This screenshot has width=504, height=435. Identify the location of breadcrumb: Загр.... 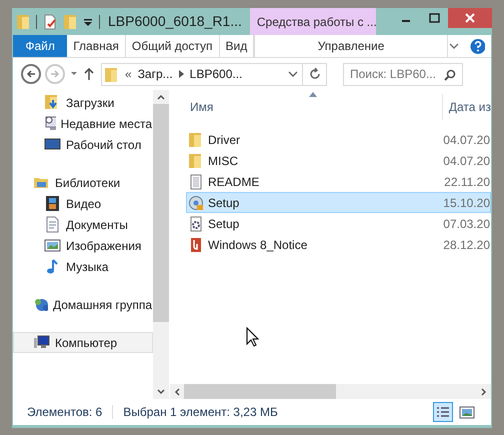
(155, 74).